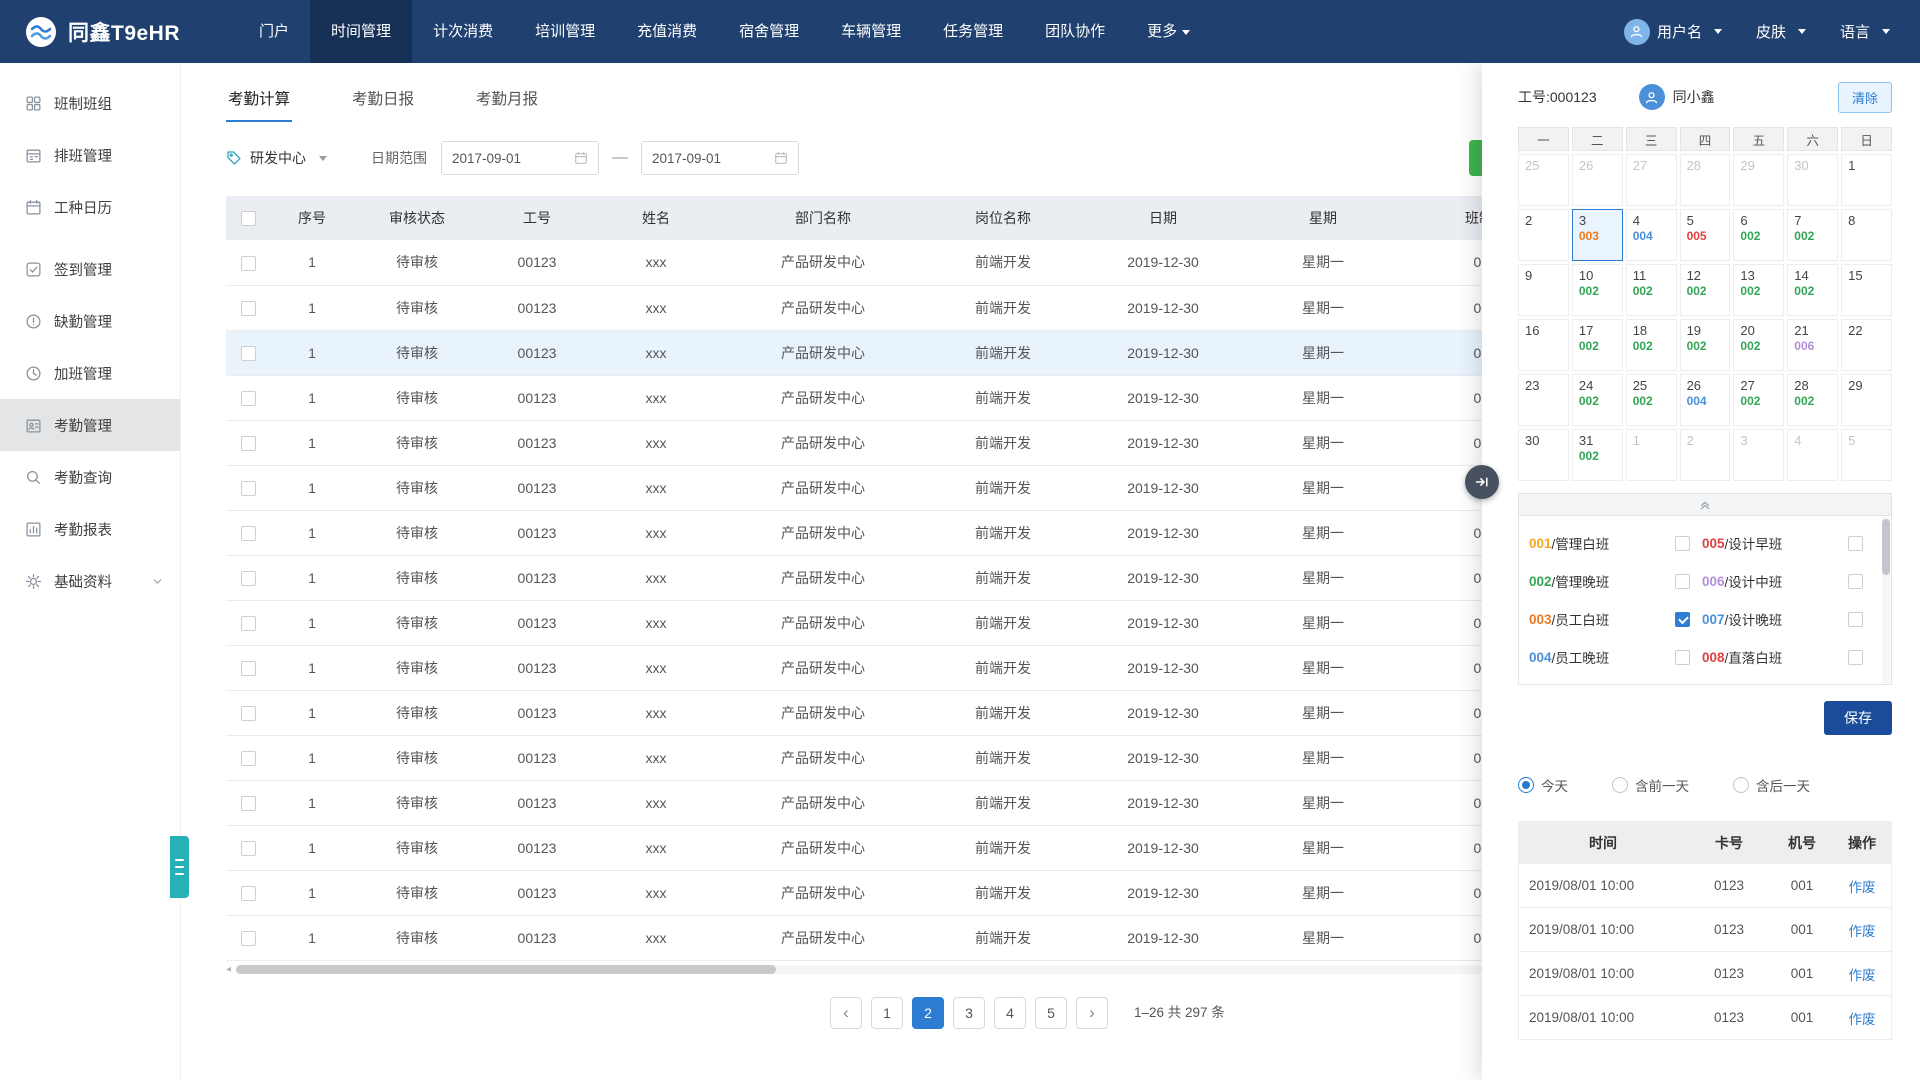  Describe the element at coordinates (1813, 345) in the screenshot. I see `calendar-day: 21 006` at that location.